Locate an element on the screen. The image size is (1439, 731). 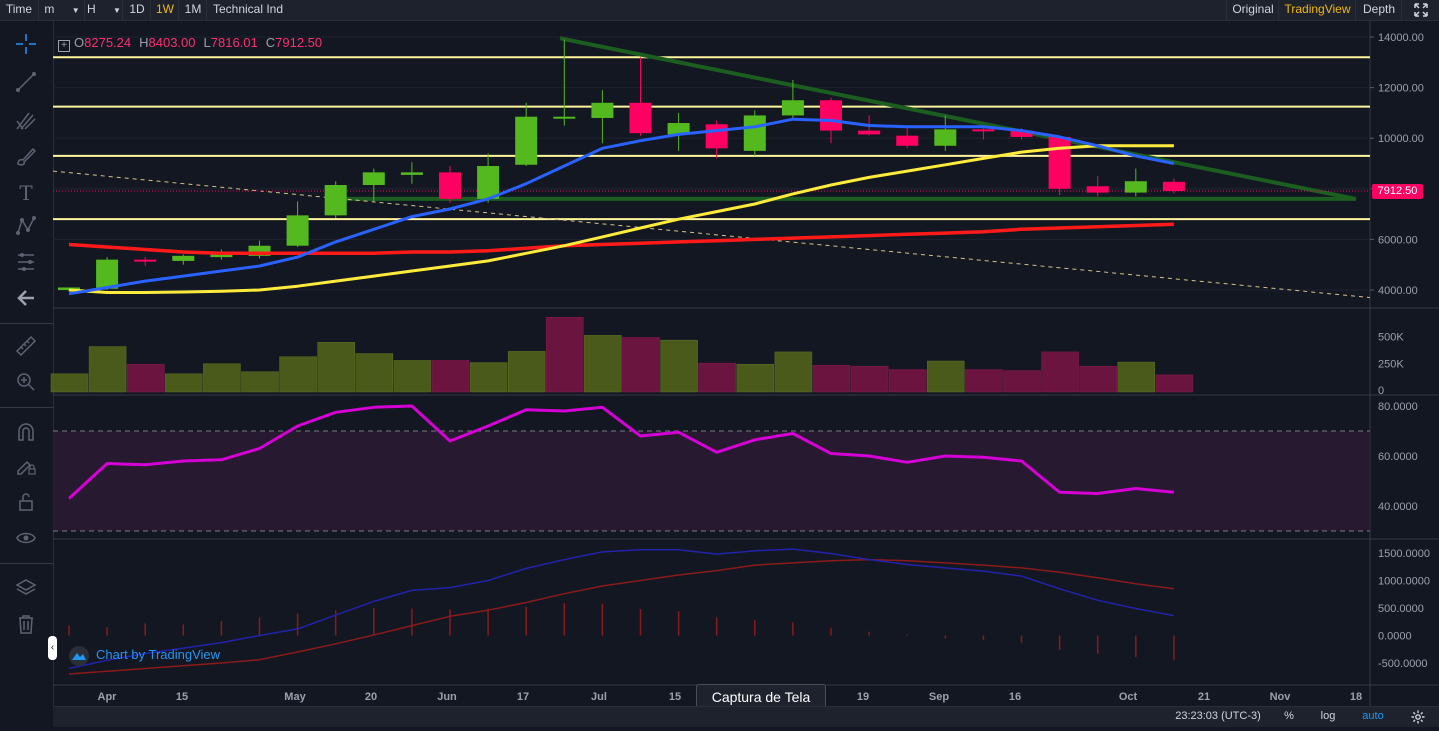
price-tick-label: 12000.00 is located at coordinates (1401, 89).